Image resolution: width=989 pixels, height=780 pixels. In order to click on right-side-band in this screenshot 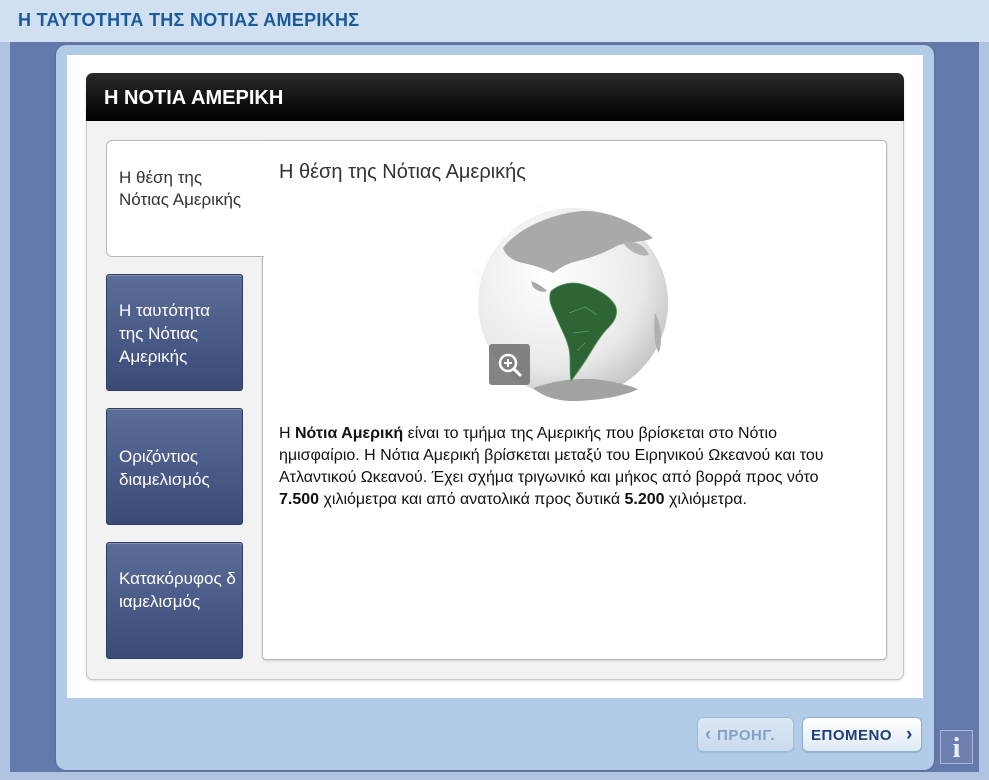, I will do `click(984, 408)`.